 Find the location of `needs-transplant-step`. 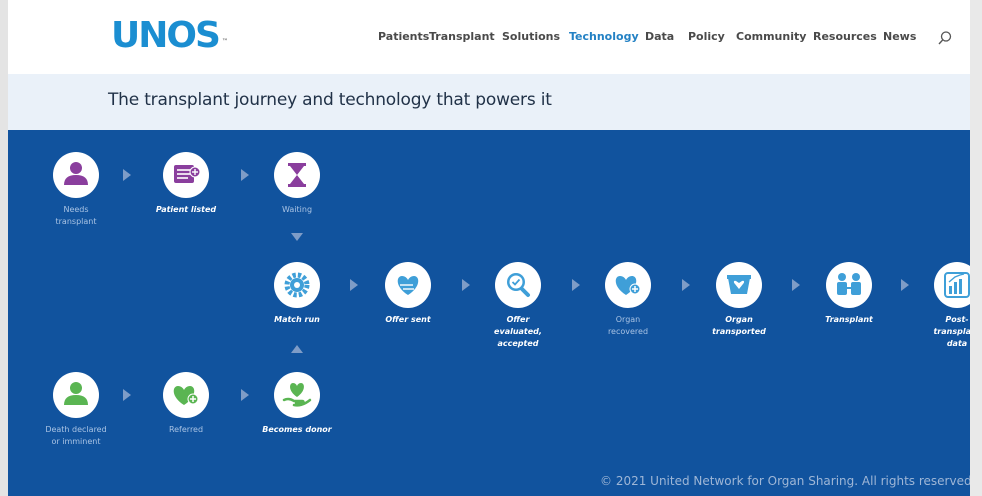

needs-transplant-step is located at coordinates (76, 175).